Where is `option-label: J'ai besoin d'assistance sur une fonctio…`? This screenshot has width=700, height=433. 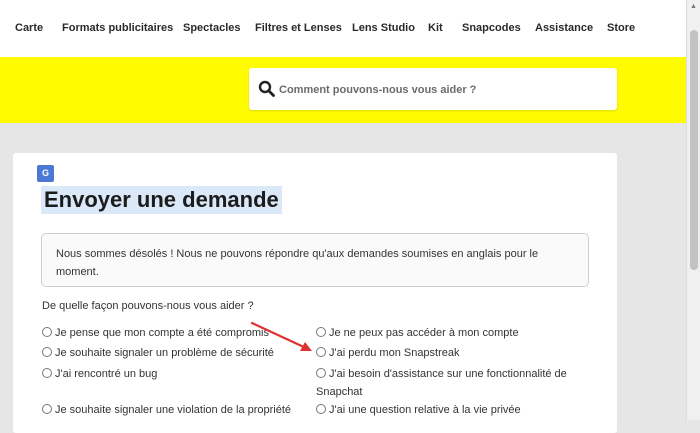 option-label: J'ai besoin d'assistance sur une fonctio… is located at coordinates (441, 383).